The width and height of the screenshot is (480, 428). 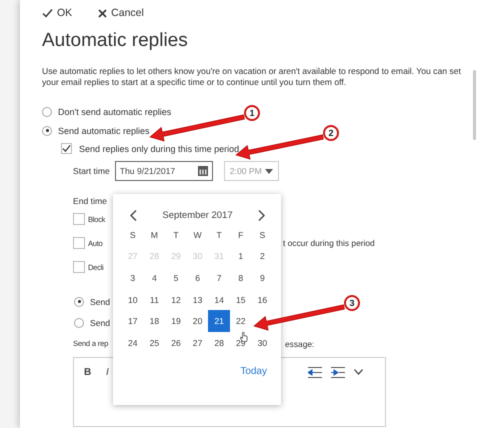 I want to click on weekday-label: W, so click(x=197, y=235).